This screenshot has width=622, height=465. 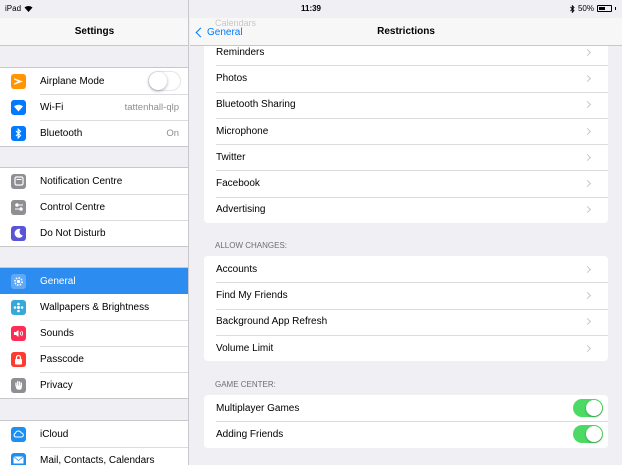 I want to click on airplane-mode-toggle, so click(x=164, y=81).